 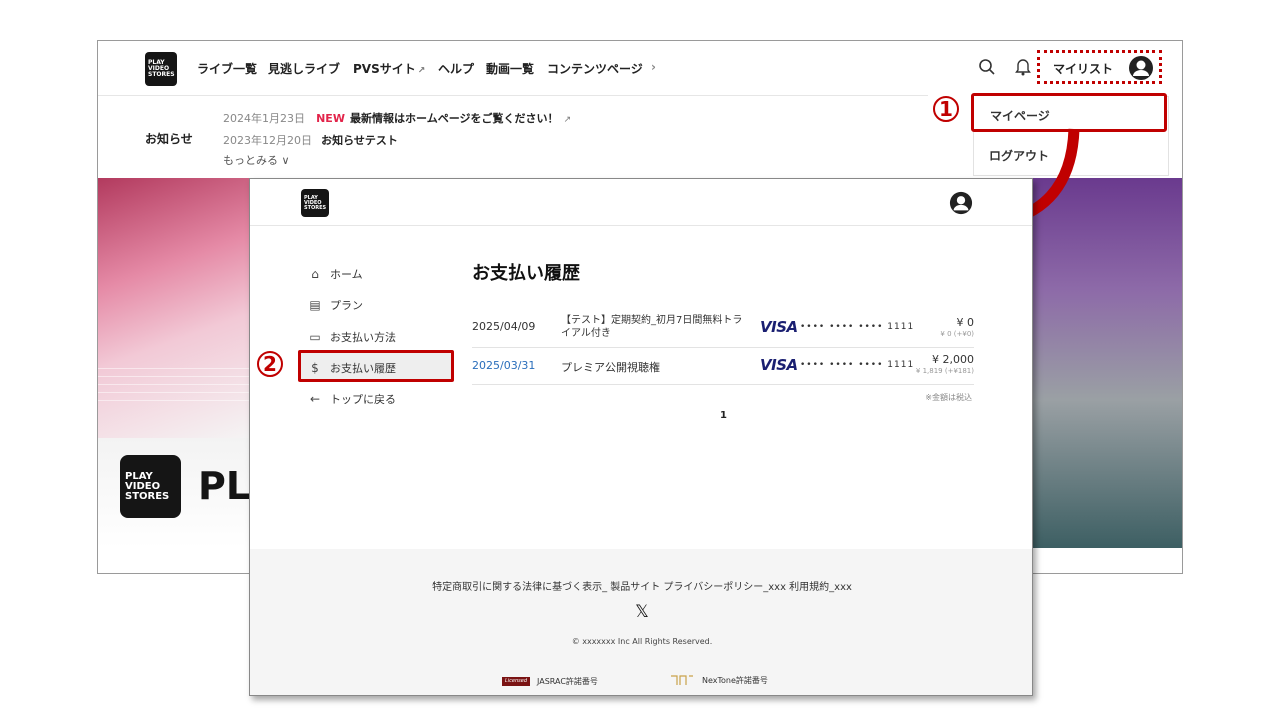 I want to click on news-label: お知らせ, so click(x=169, y=139).